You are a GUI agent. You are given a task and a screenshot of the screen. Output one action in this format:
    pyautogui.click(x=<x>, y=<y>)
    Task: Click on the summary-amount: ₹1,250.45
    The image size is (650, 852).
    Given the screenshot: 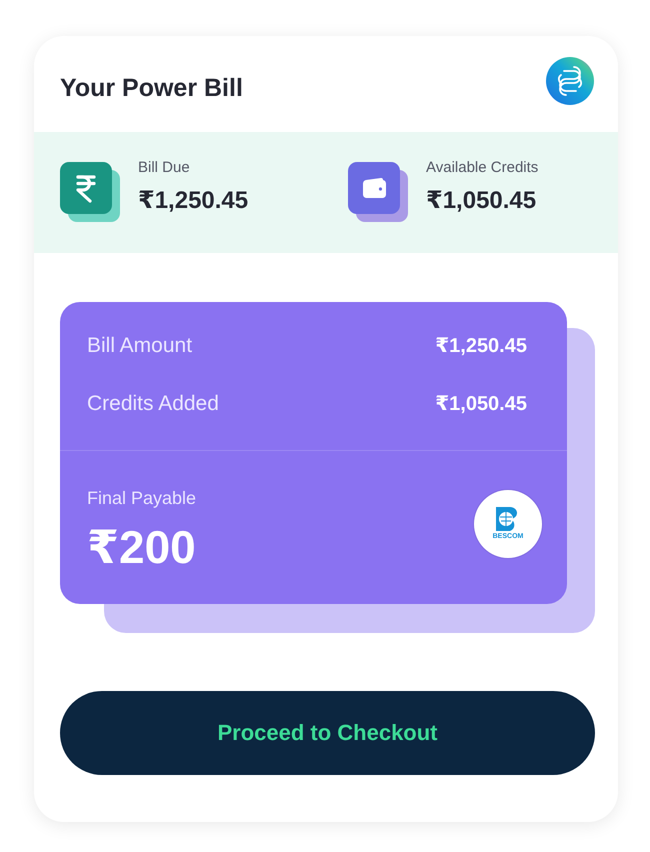 What is the action you would take?
    pyautogui.click(x=193, y=201)
    